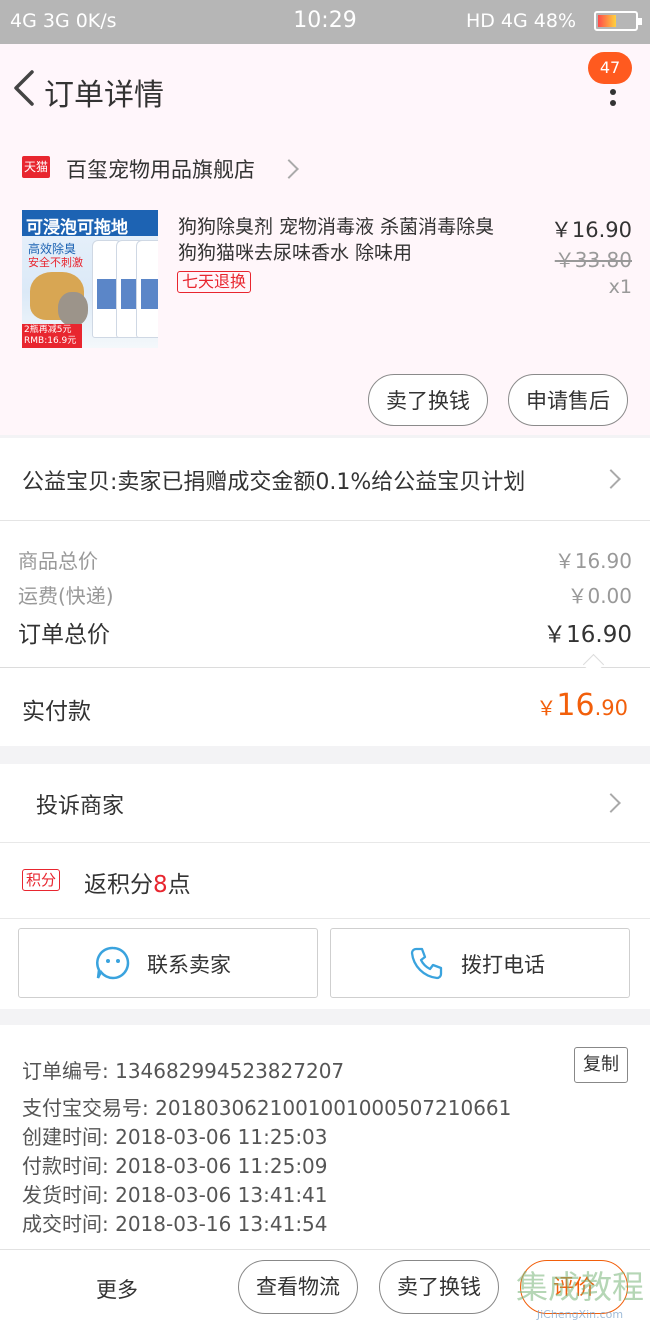 Image resolution: width=650 pixels, height=1323 pixels. Describe the element at coordinates (587, 635) in the screenshot. I see `order-total-value: ￥16.90` at that location.